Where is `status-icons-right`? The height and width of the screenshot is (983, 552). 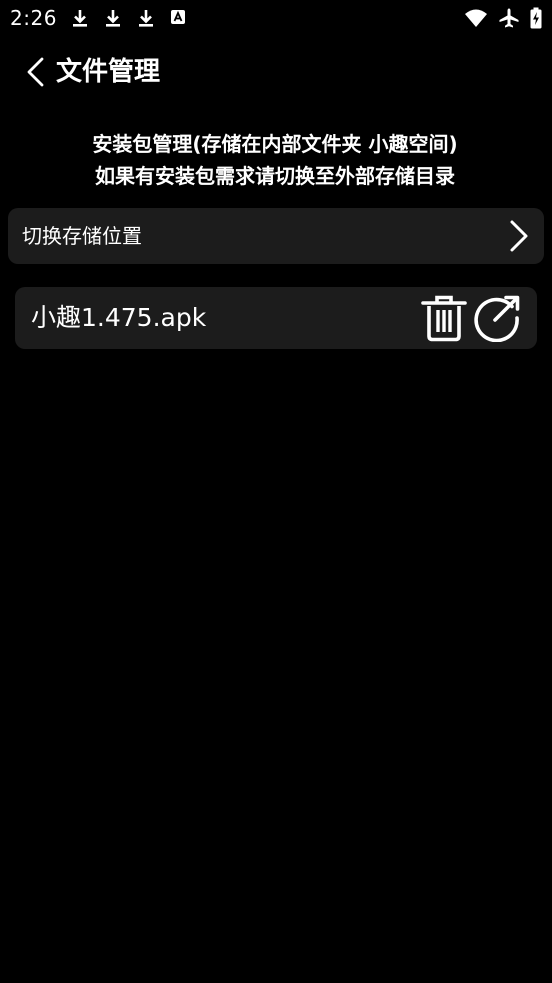 status-icons-right is located at coordinates (503, 18).